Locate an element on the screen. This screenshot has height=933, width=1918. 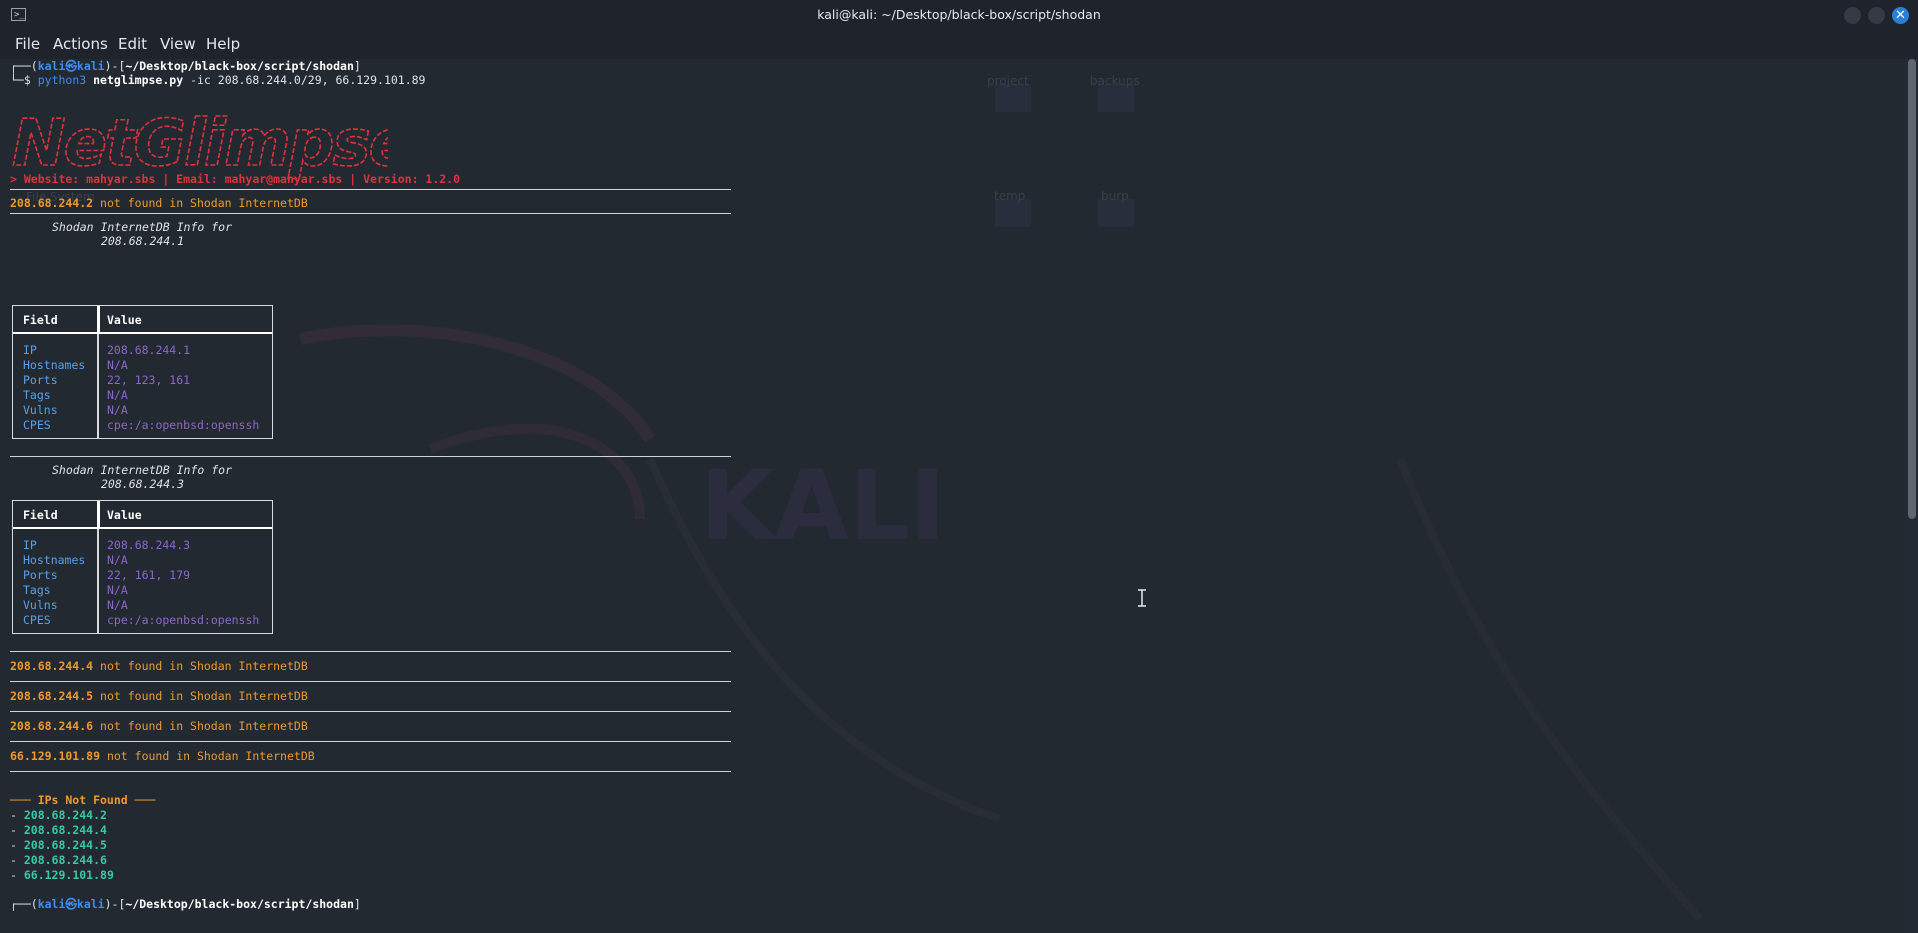
summary-ip: 208.68.244.4 is located at coordinates (65, 830).